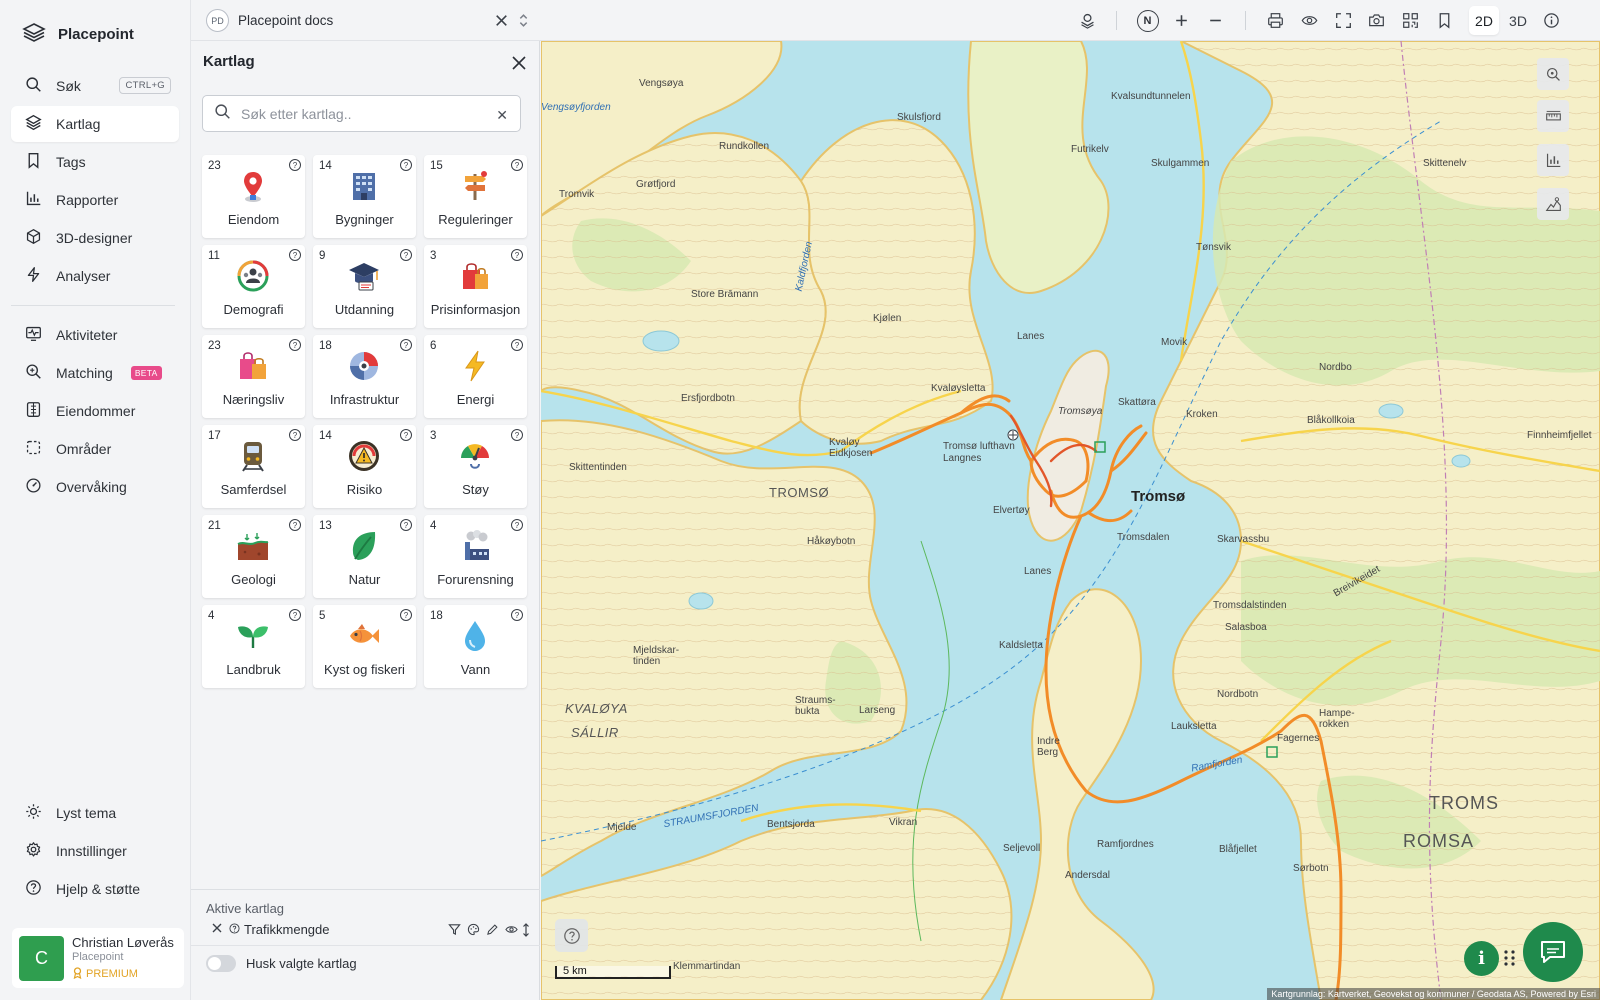 The image size is (1600, 1000). Describe the element at coordinates (95, 335) in the screenshot. I see `sidebar-item-aktiviteter: Aktiviteter` at that location.